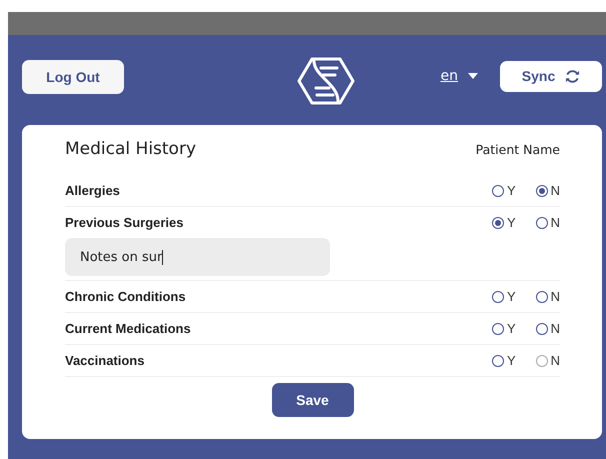 The width and height of the screenshot is (606, 459). Describe the element at coordinates (124, 222) in the screenshot. I see `question-label: Previous Surgeries` at that location.